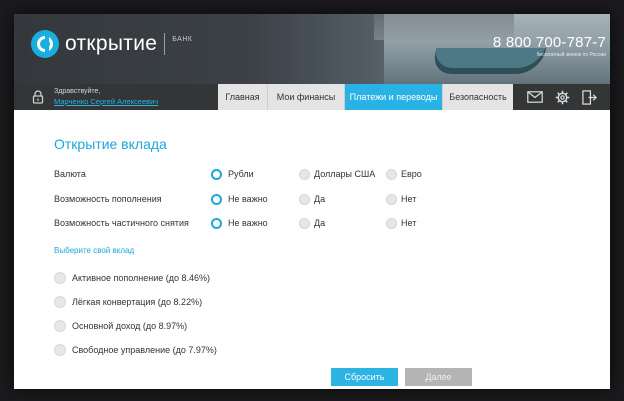 The image size is (624, 401). Describe the element at coordinates (243, 97) in the screenshot. I see `tab-home: Главная` at that location.